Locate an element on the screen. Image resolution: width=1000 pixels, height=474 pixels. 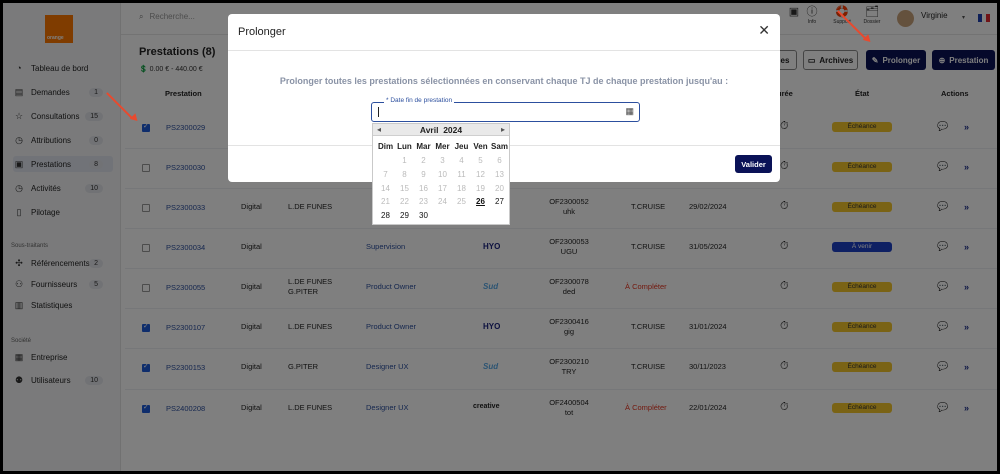
year-value: 2024 is located at coordinates (453, 130).